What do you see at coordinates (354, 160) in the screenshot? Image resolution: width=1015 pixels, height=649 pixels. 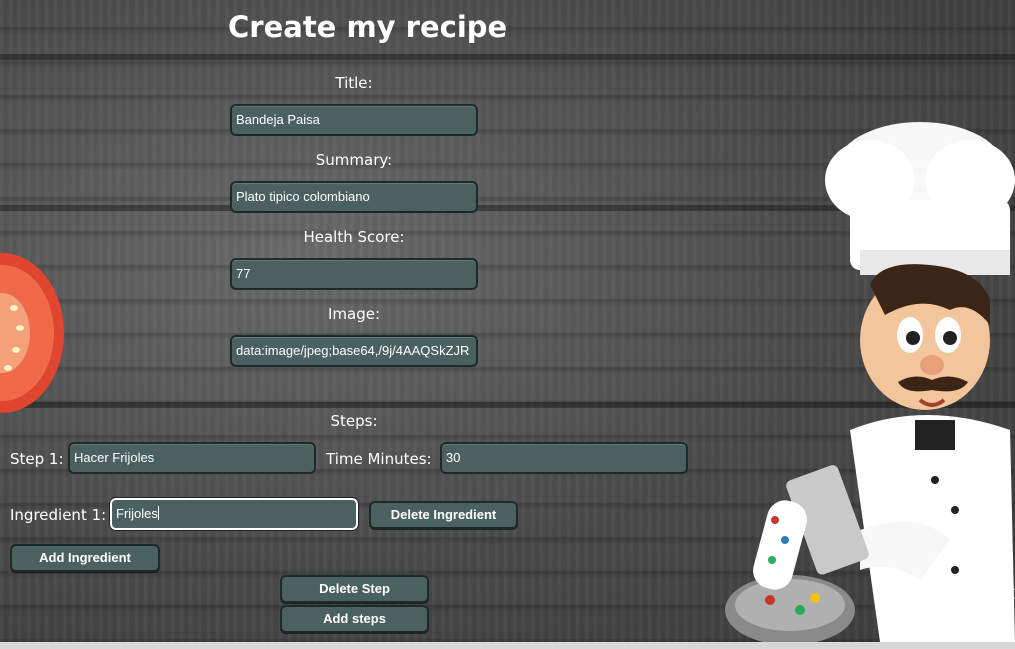 I see `summary-label: Summary:` at bounding box center [354, 160].